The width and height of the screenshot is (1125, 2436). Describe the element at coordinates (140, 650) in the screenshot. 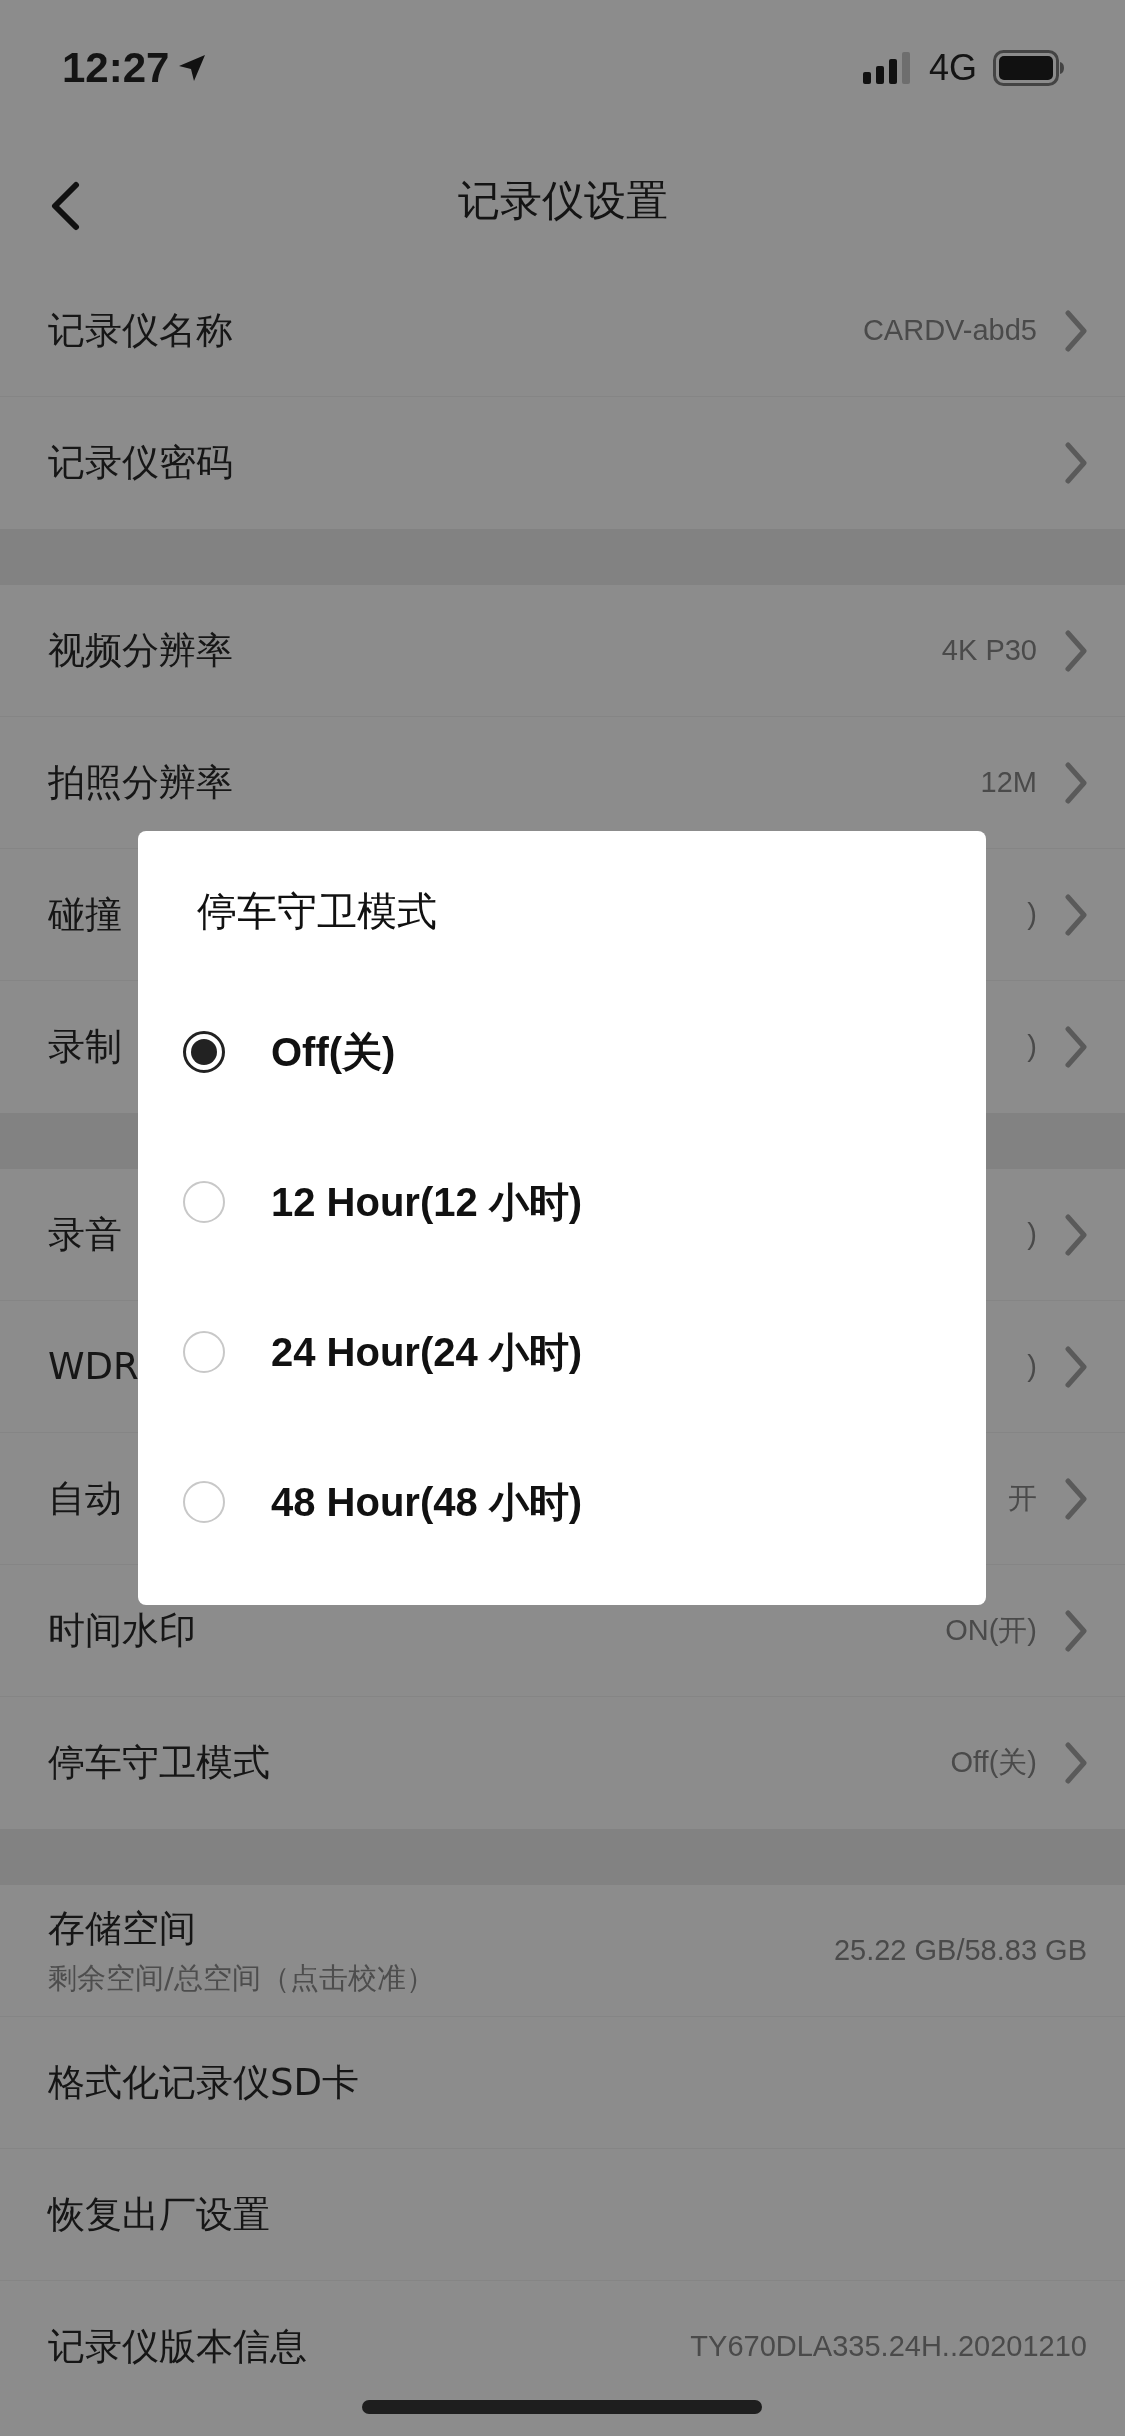

I see `row-label: 视频分辨率` at that location.